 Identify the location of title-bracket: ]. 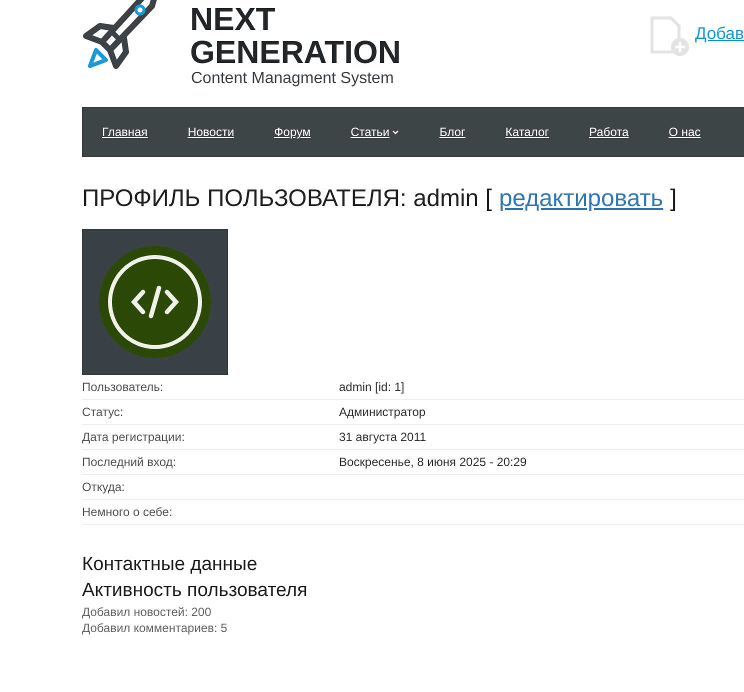
(673, 199).